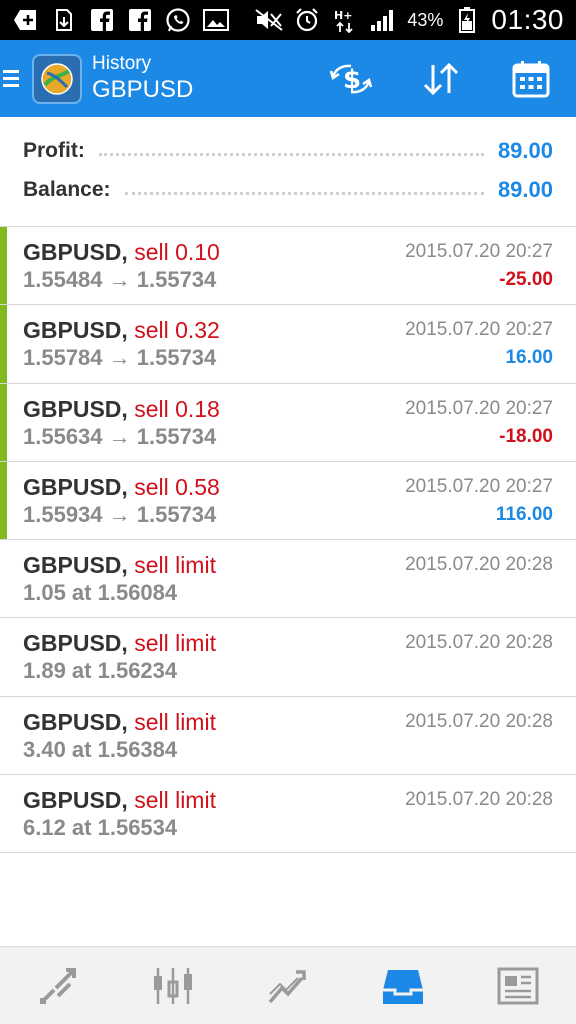  I want to click on trade-type: sell 0.10, so click(177, 252).